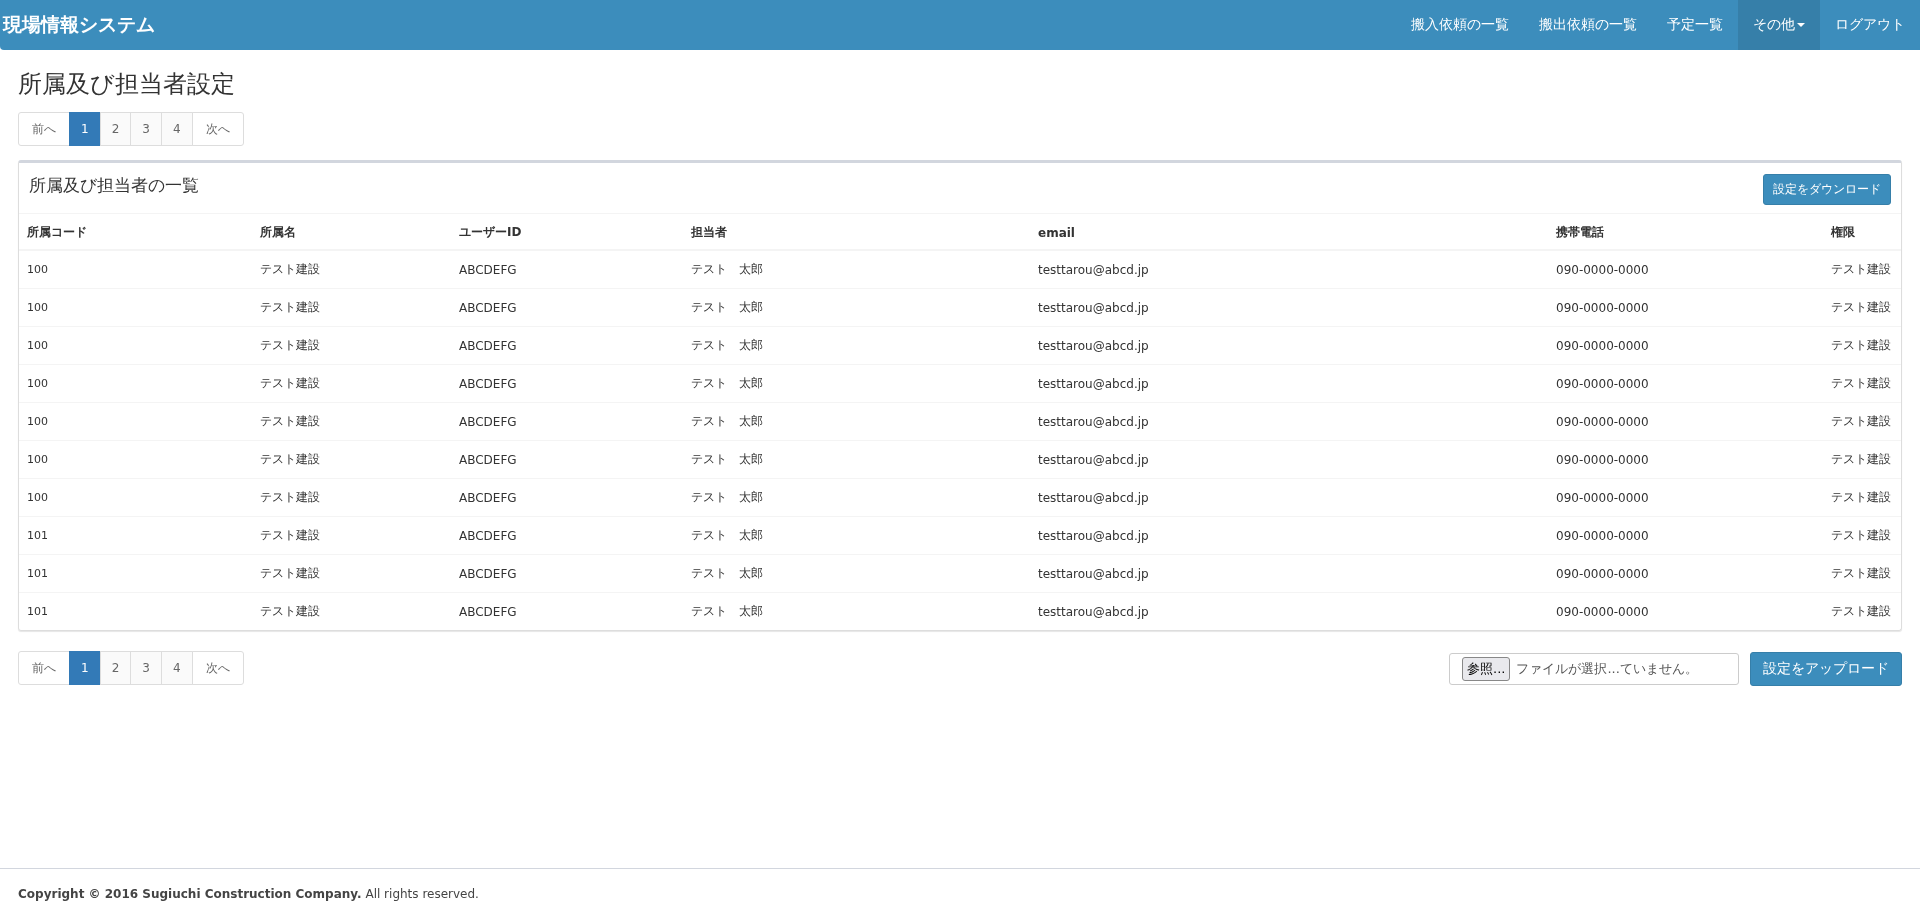 This screenshot has width=1920, height=919. What do you see at coordinates (1695, 25) in the screenshot?
I see `nav-link: 予定一覧` at bounding box center [1695, 25].